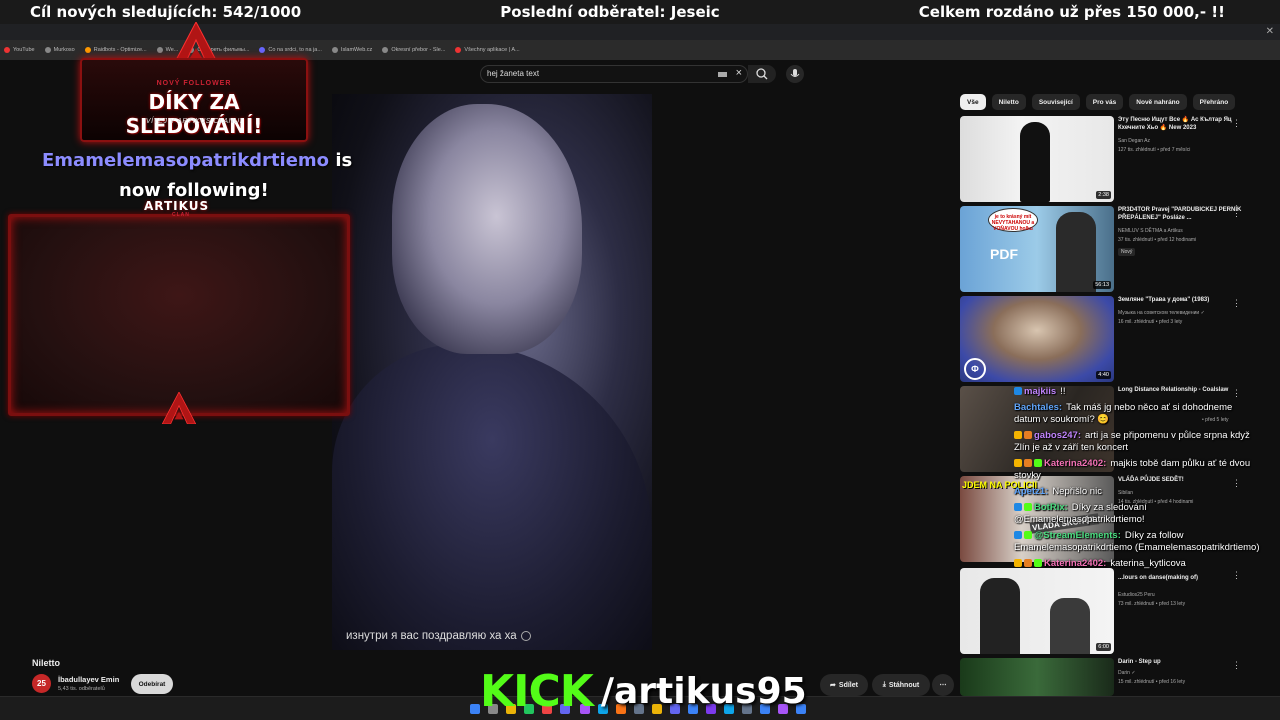 The width and height of the screenshot is (1280, 720). I want to click on alert-subline: VÍTEJ V ARTIKUS CLANU!, so click(194, 121).